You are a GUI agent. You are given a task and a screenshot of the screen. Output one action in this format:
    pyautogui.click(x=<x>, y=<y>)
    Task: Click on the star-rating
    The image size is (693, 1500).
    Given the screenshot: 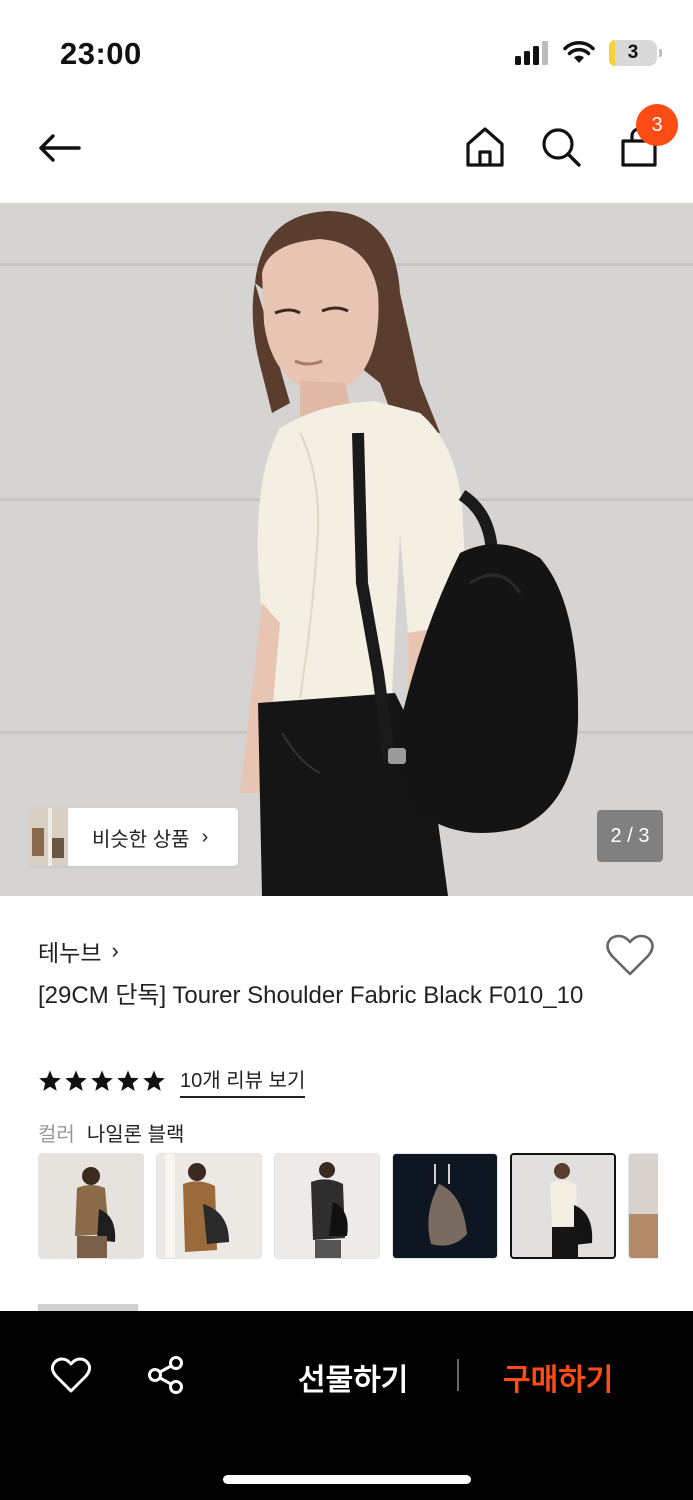 What is the action you would take?
    pyautogui.click(x=102, y=1081)
    